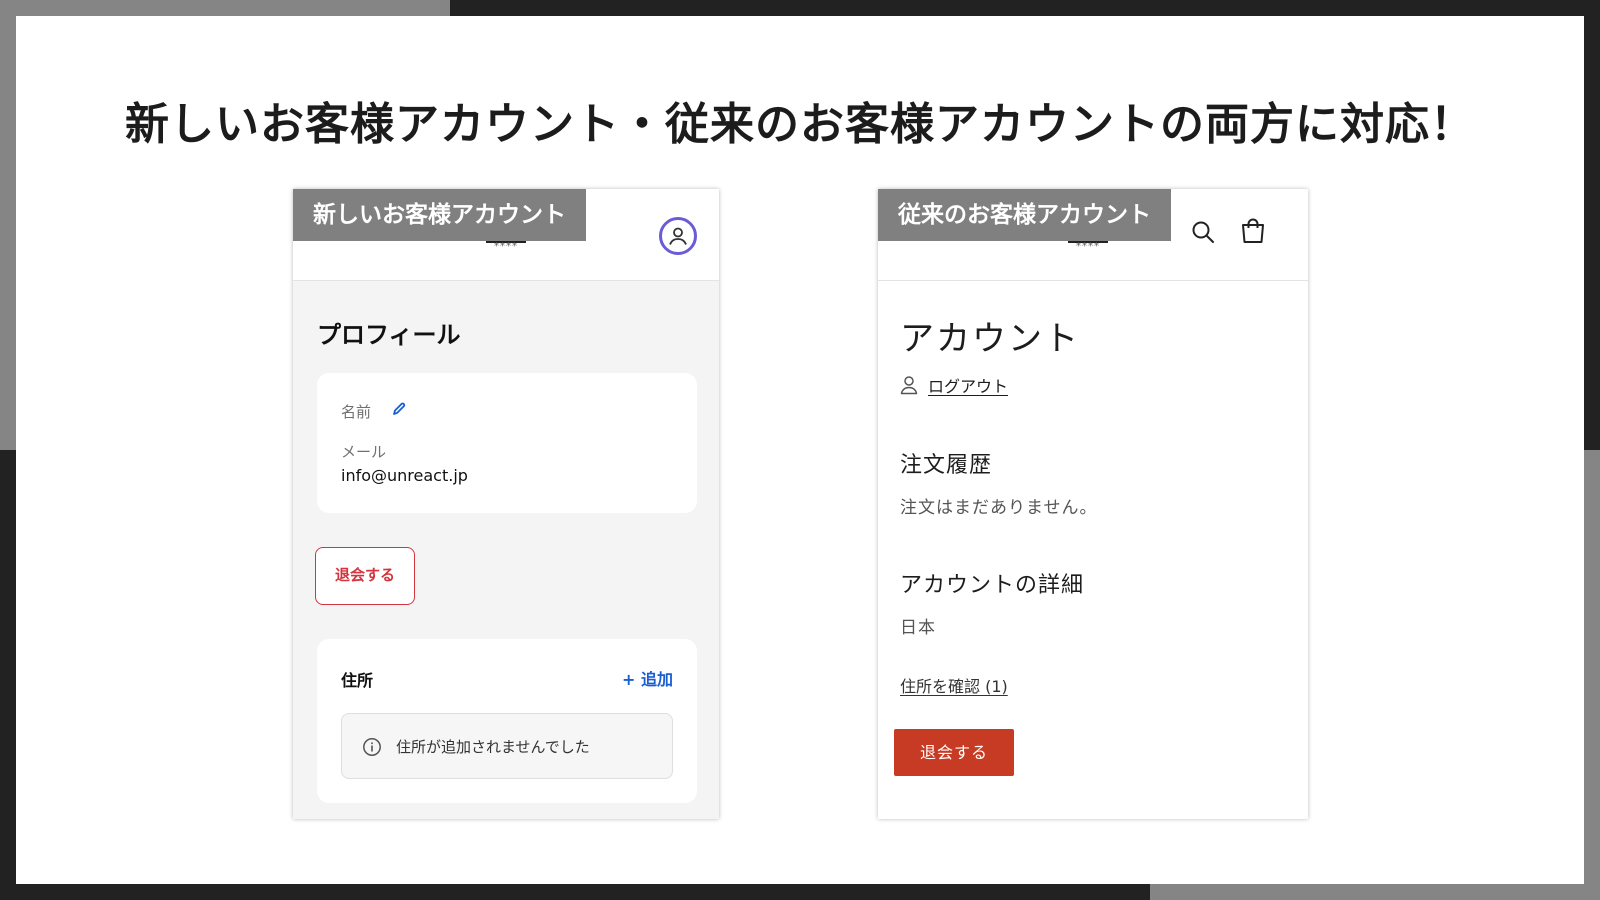  What do you see at coordinates (372, 747) in the screenshot?
I see `info-icon` at bounding box center [372, 747].